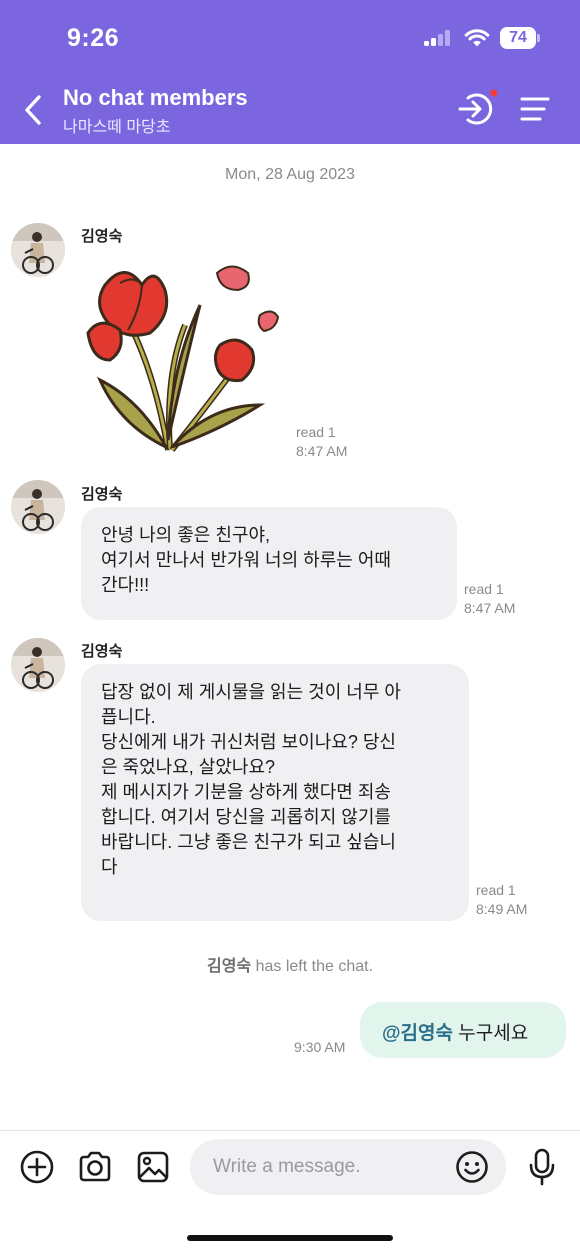 Image resolution: width=580 pixels, height=1255 pixels. Describe the element at coordinates (502, 909) in the screenshot. I see `message-time: 8:49 AM` at that location.